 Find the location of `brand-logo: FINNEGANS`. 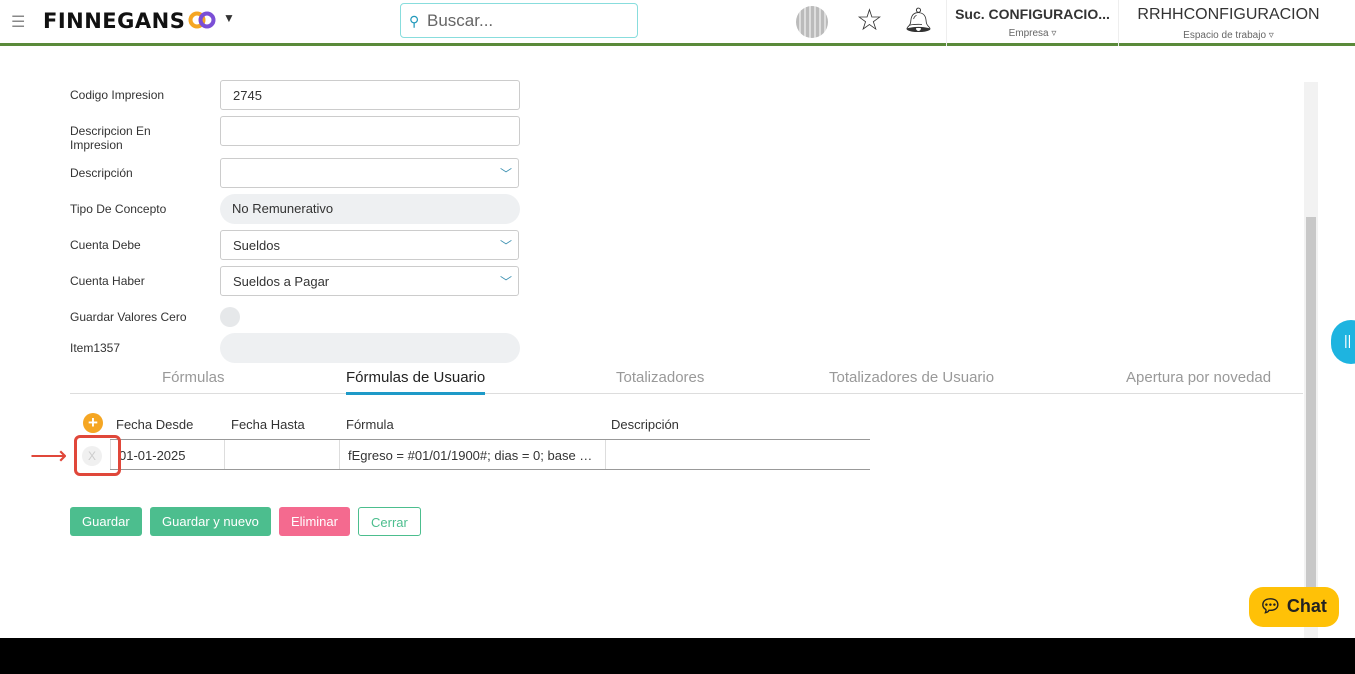

brand-logo: FINNEGANS is located at coordinates (114, 21).